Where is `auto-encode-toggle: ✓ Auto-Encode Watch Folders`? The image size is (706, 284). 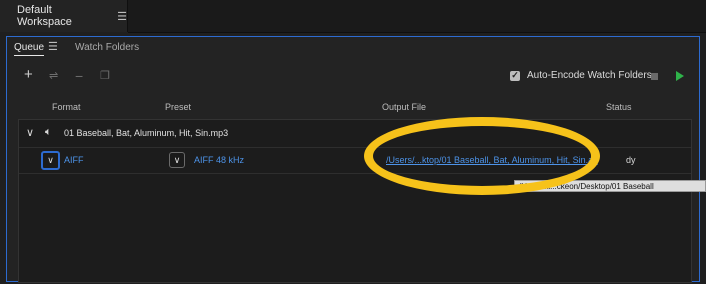
auto-encode-toggle: ✓ Auto-Encode Watch Folders is located at coordinates (581, 75).